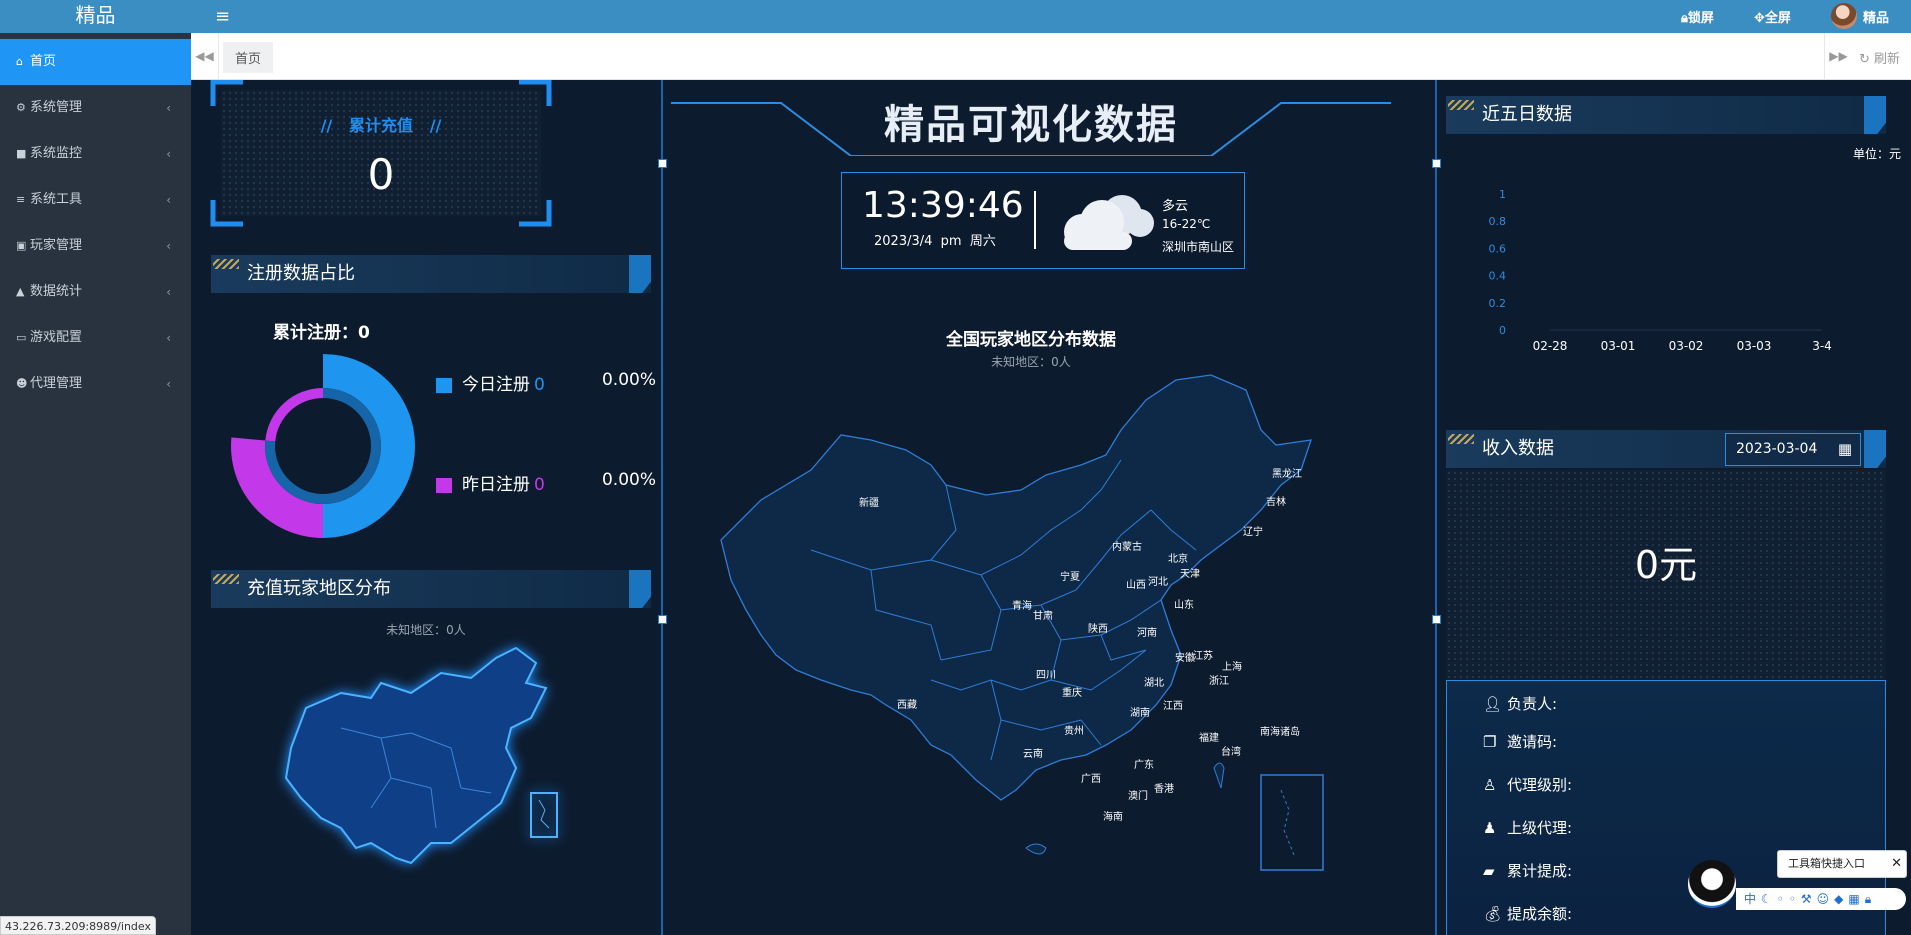  Describe the element at coordinates (381, 174) in the screenshot. I see `recharge-value: 0` at that location.